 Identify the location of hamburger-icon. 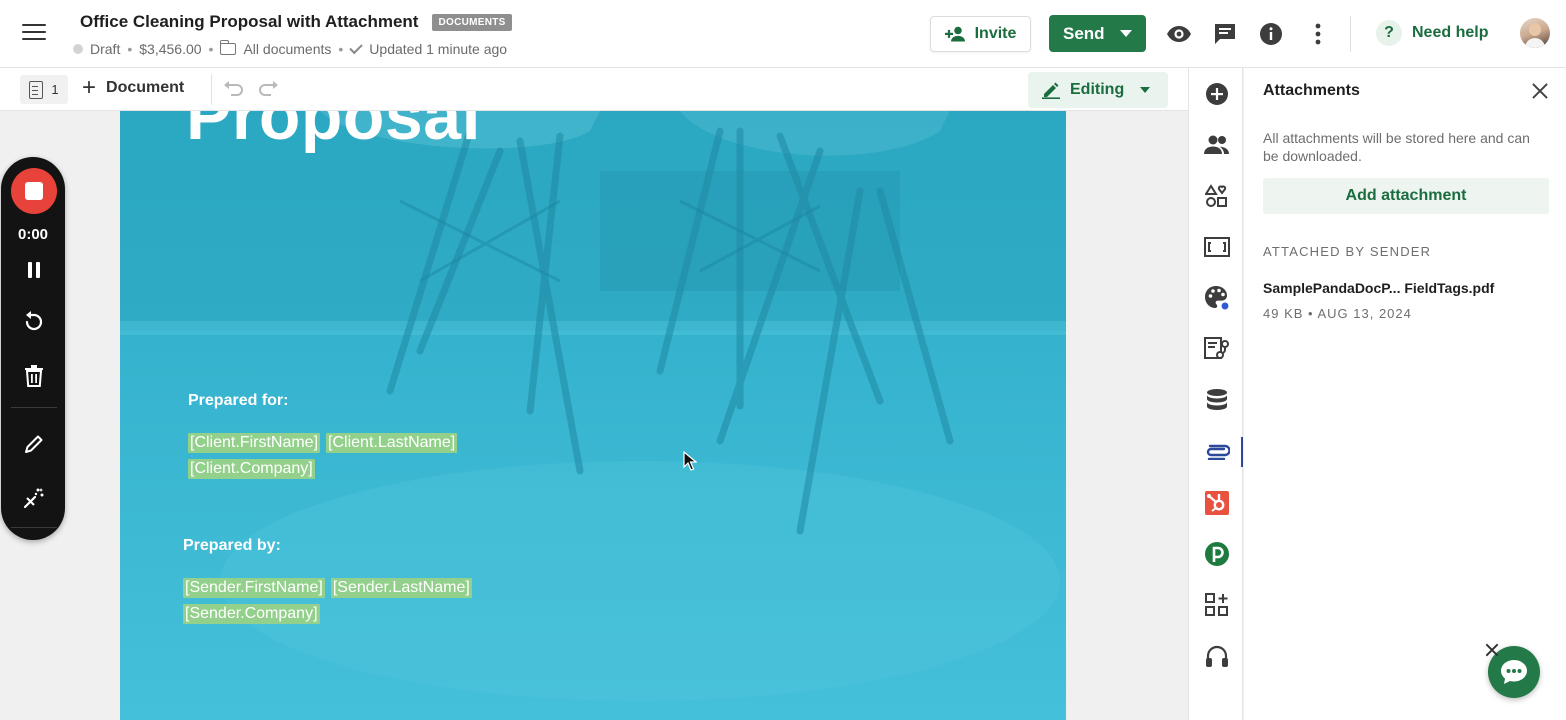
(34, 34).